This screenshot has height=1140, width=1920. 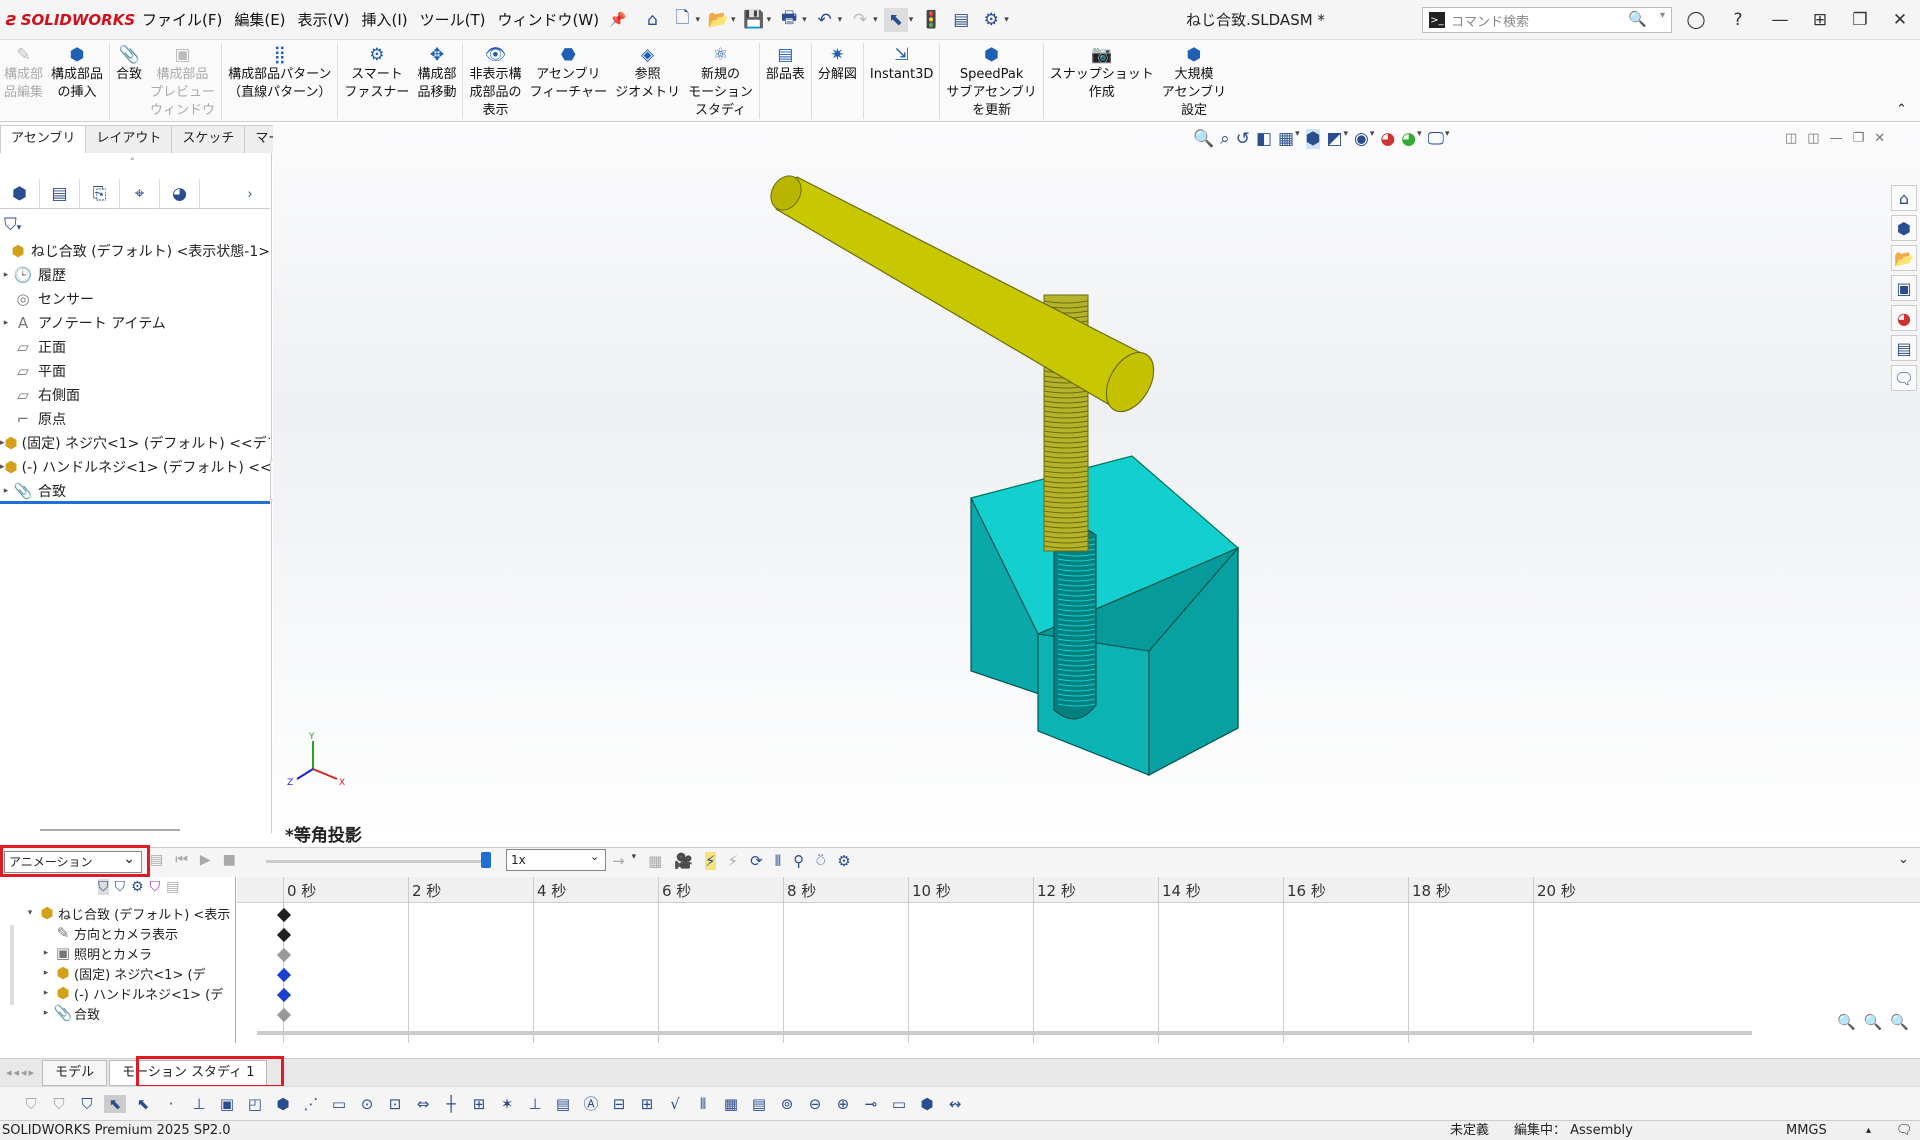 I want to click on command-snapshot: 📷 スナップショット 作成, so click(x=1102, y=71).